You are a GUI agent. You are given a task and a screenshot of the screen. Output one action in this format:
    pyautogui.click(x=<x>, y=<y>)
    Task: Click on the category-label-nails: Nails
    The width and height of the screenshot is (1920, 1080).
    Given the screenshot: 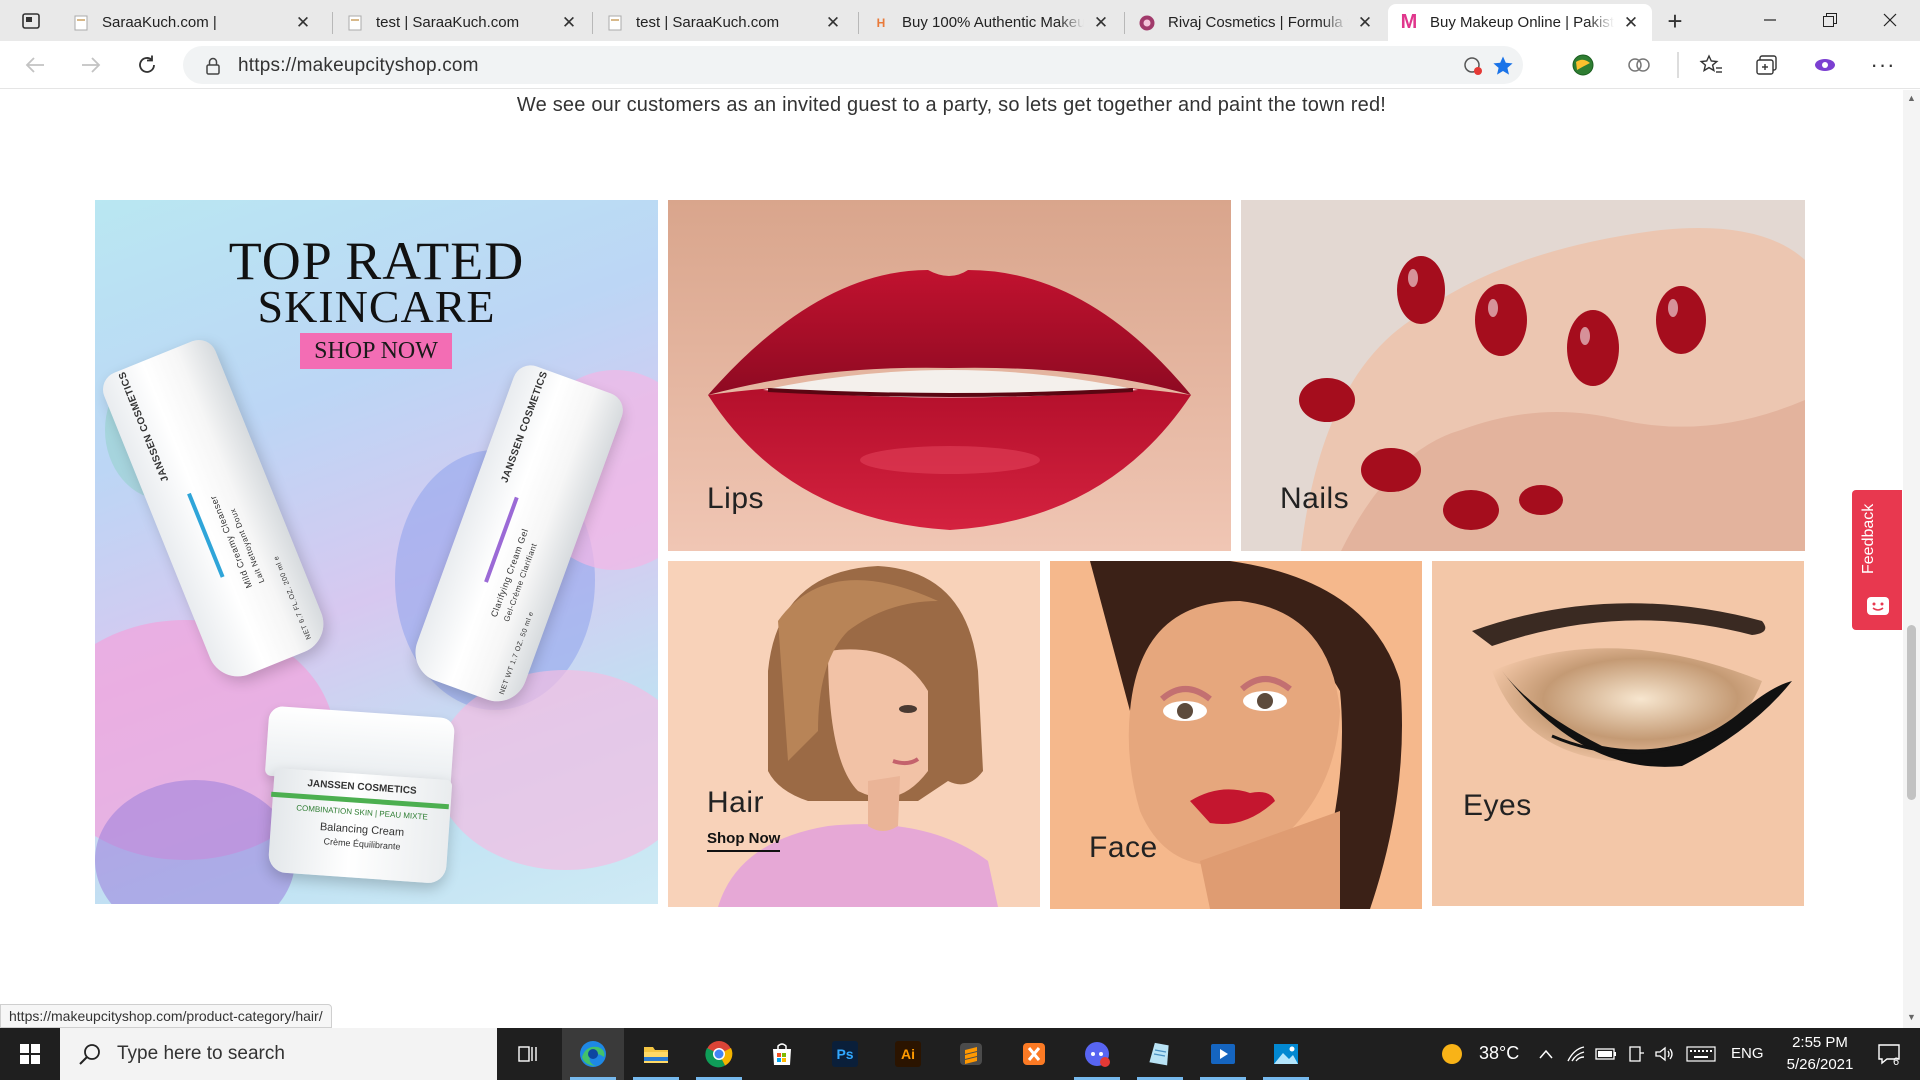 What is the action you would take?
    pyautogui.click(x=1315, y=498)
    